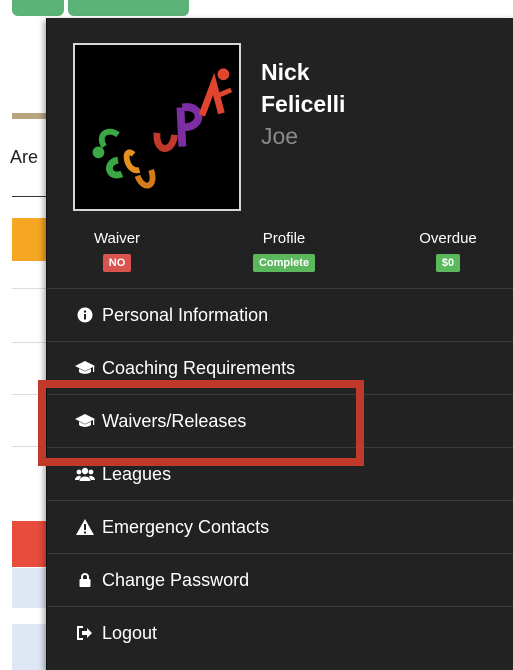 The image size is (513, 670). I want to click on user-nickname: Joe, so click(280, 136).